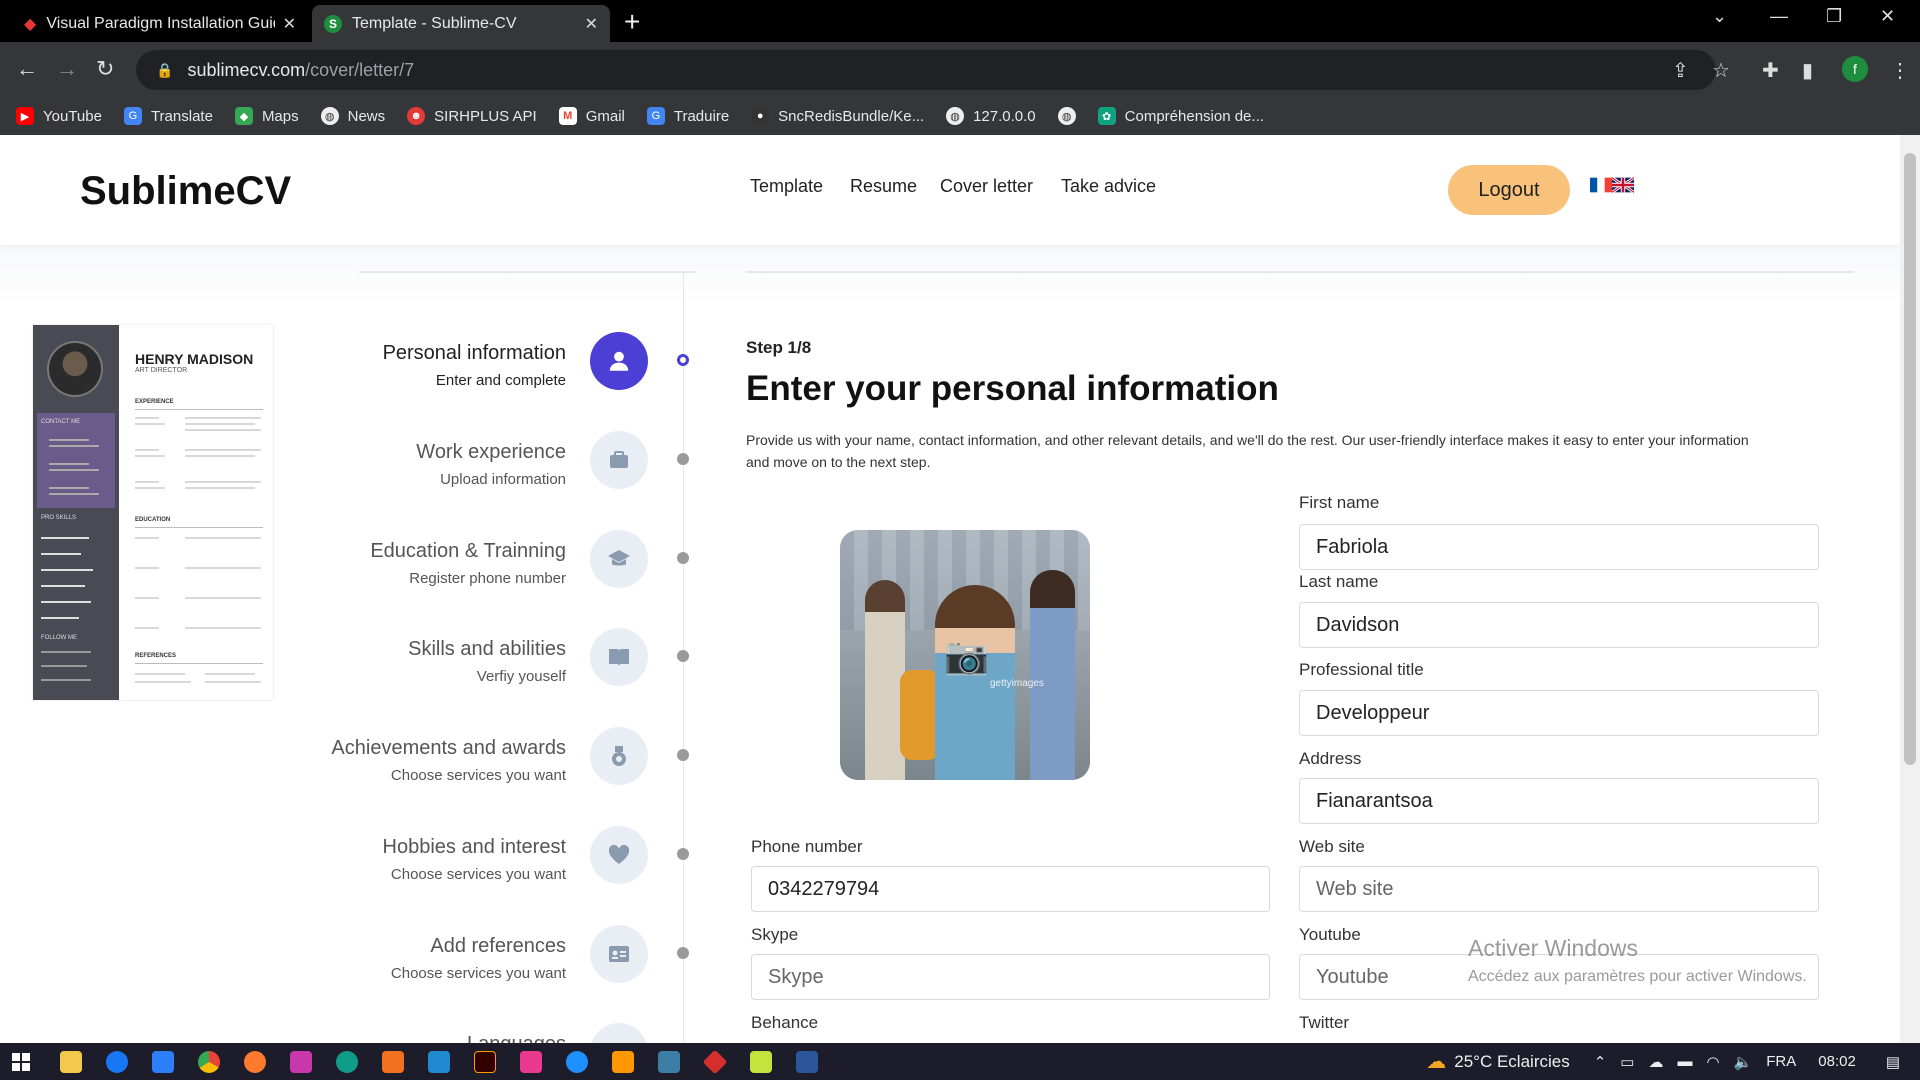  I want to click on postman-icon, so click(255, 1062).